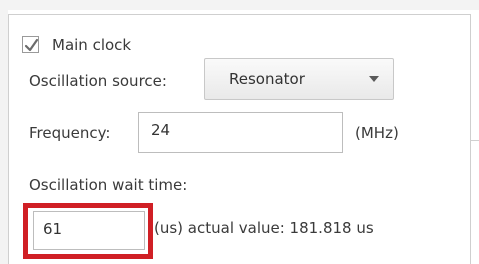 The height and width of the screenshot is (264, 479). I want to click on frequency-unit: (MHz), so click(377, 133).